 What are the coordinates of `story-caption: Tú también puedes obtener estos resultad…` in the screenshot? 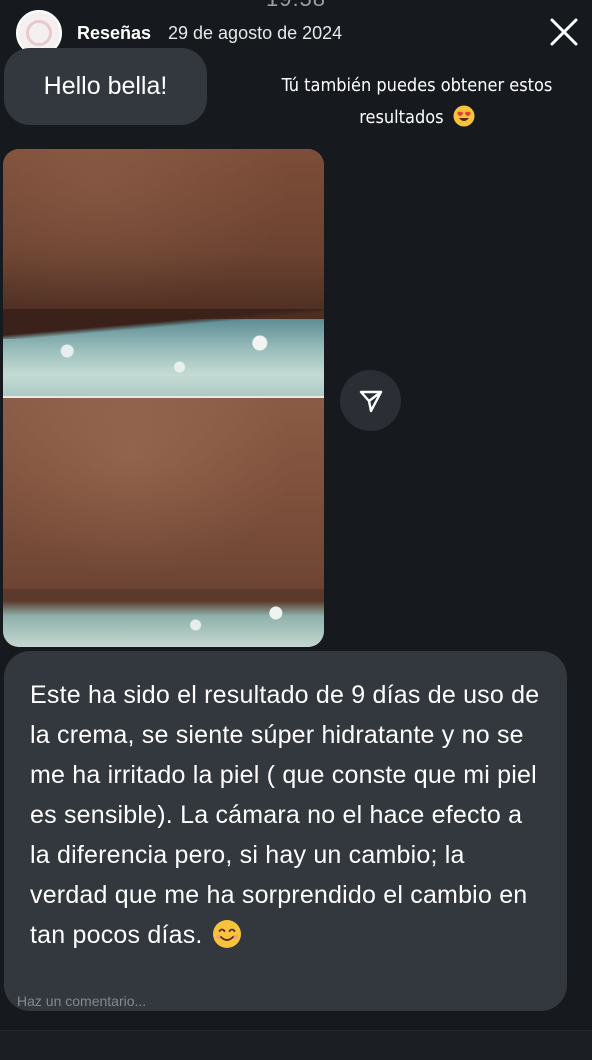 It's located at (417, 102).